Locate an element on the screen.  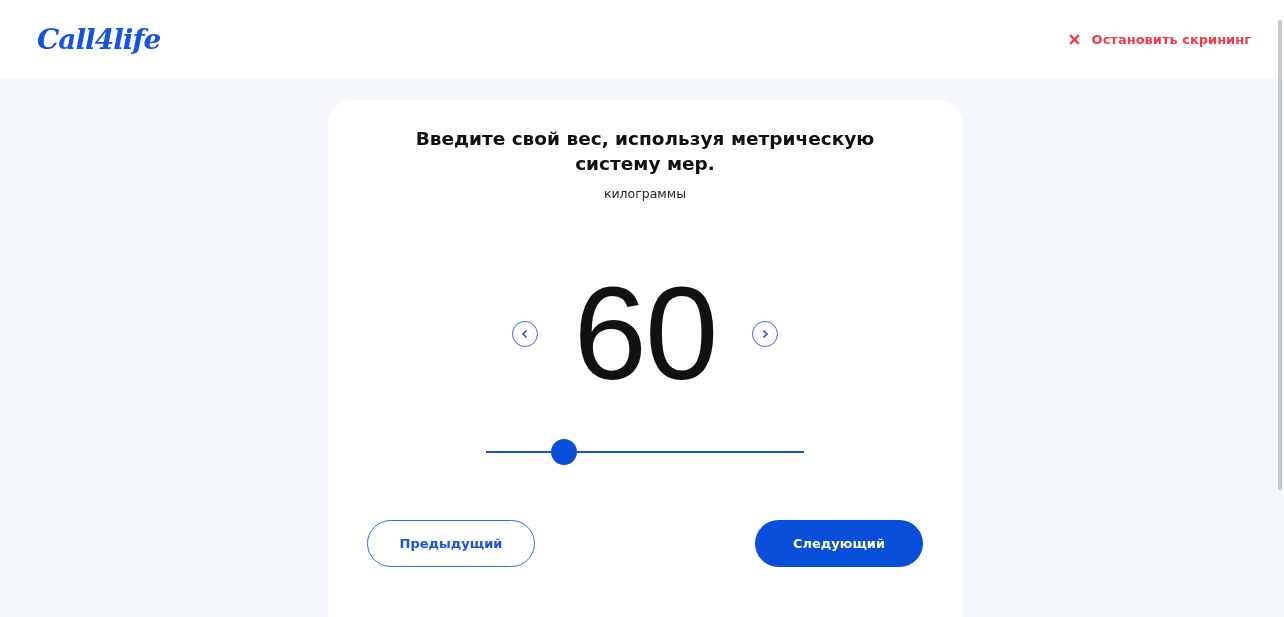
stop-screening-link: Остановить скрининг is located at coordinates (1159, 39).